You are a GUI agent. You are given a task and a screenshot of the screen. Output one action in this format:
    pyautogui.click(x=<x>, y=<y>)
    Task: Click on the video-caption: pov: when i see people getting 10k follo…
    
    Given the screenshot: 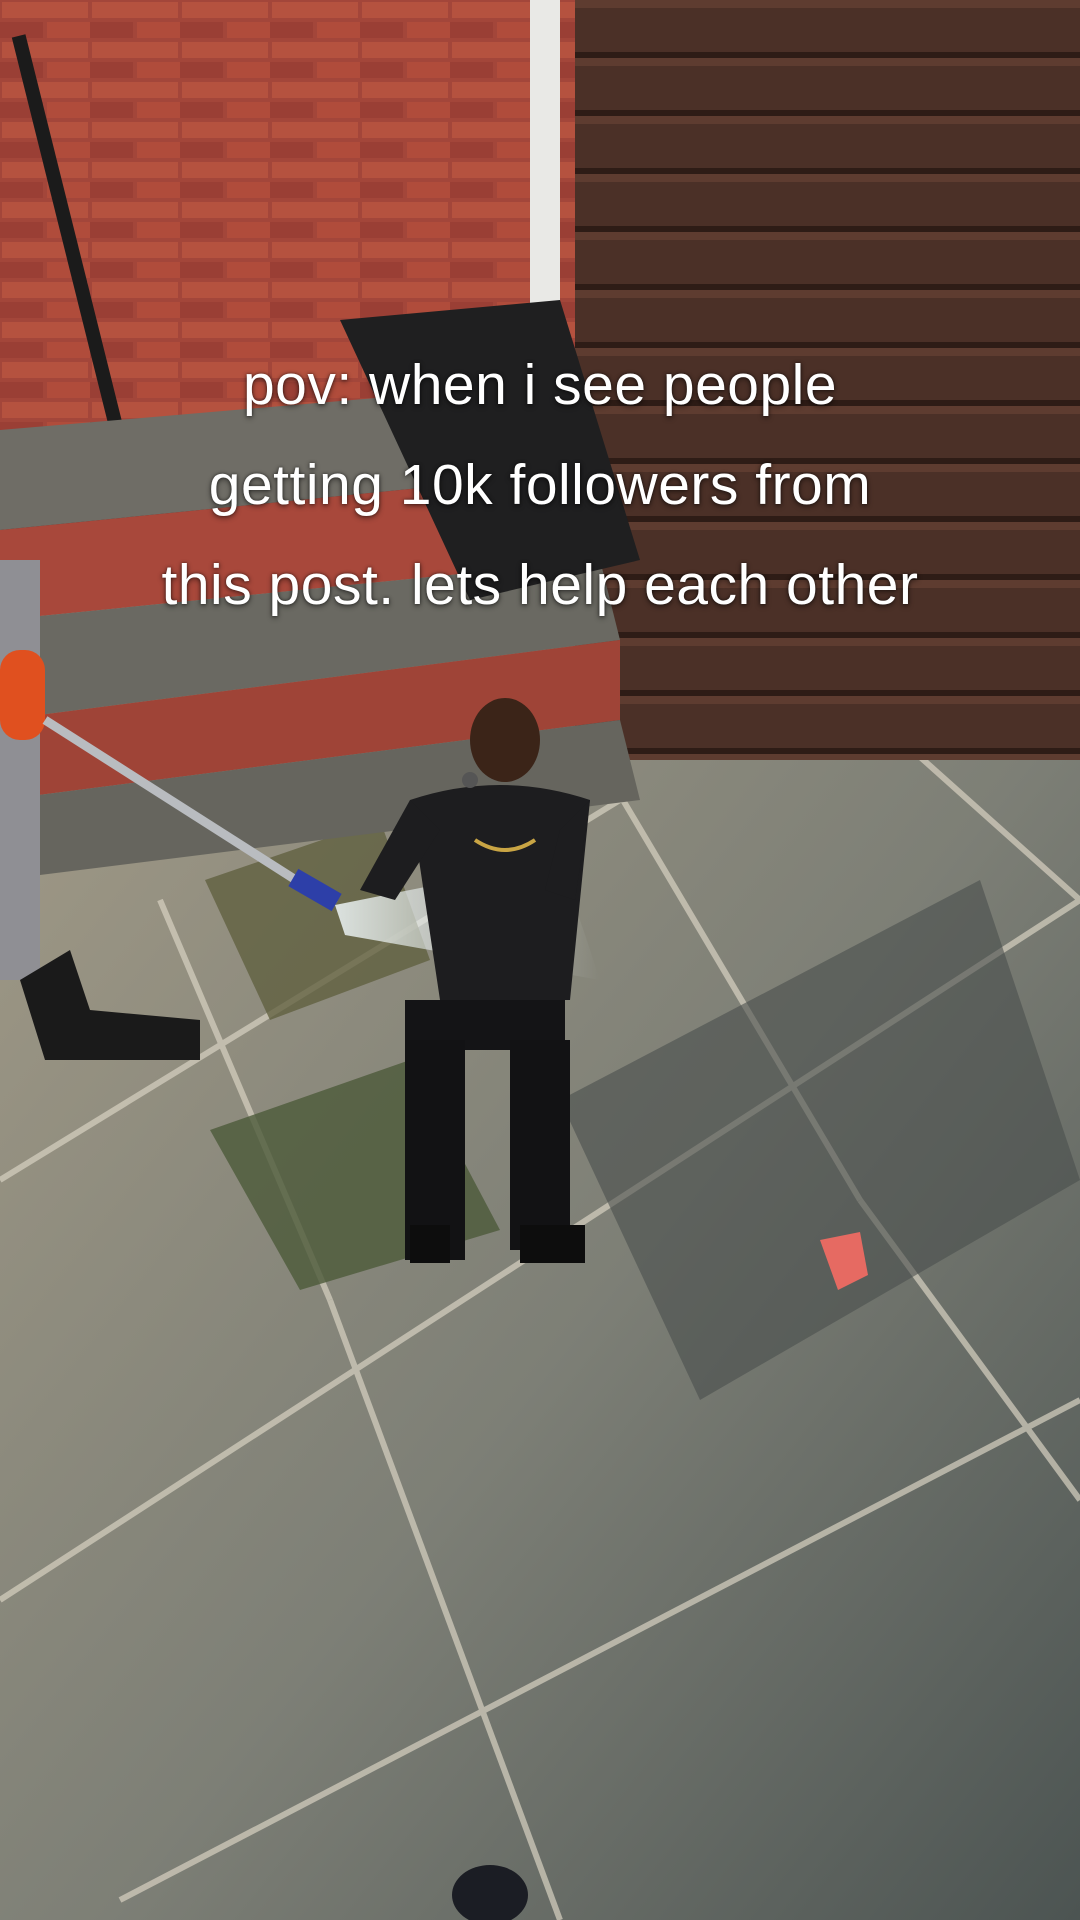 What is the action you would take?
    pyautogui.click(x=540, y=485)
    